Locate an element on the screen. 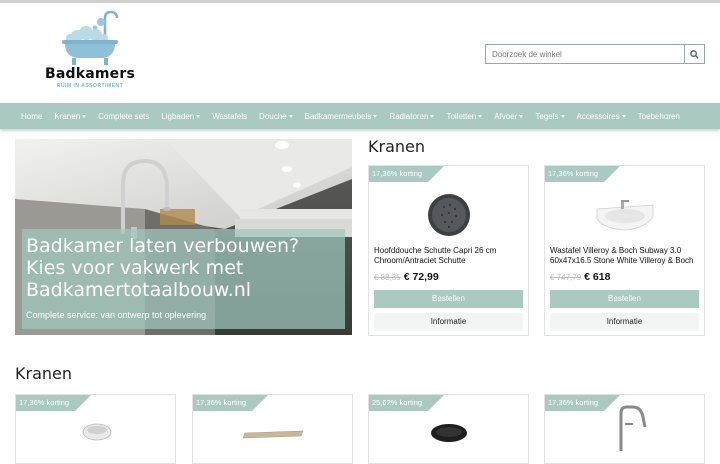 Image resolution: width=720 pixels, height=464 pixels. nav-item-kranen: Kranen is located at coordinates (70, 116).